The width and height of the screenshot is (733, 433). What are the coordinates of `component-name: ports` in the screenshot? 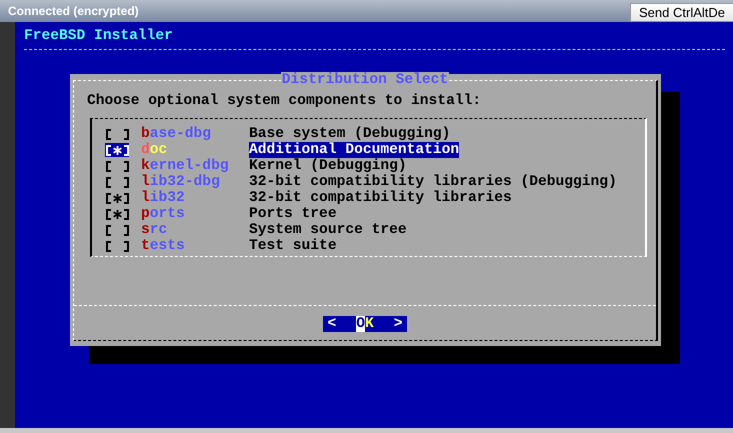 It's located at (195, 214).